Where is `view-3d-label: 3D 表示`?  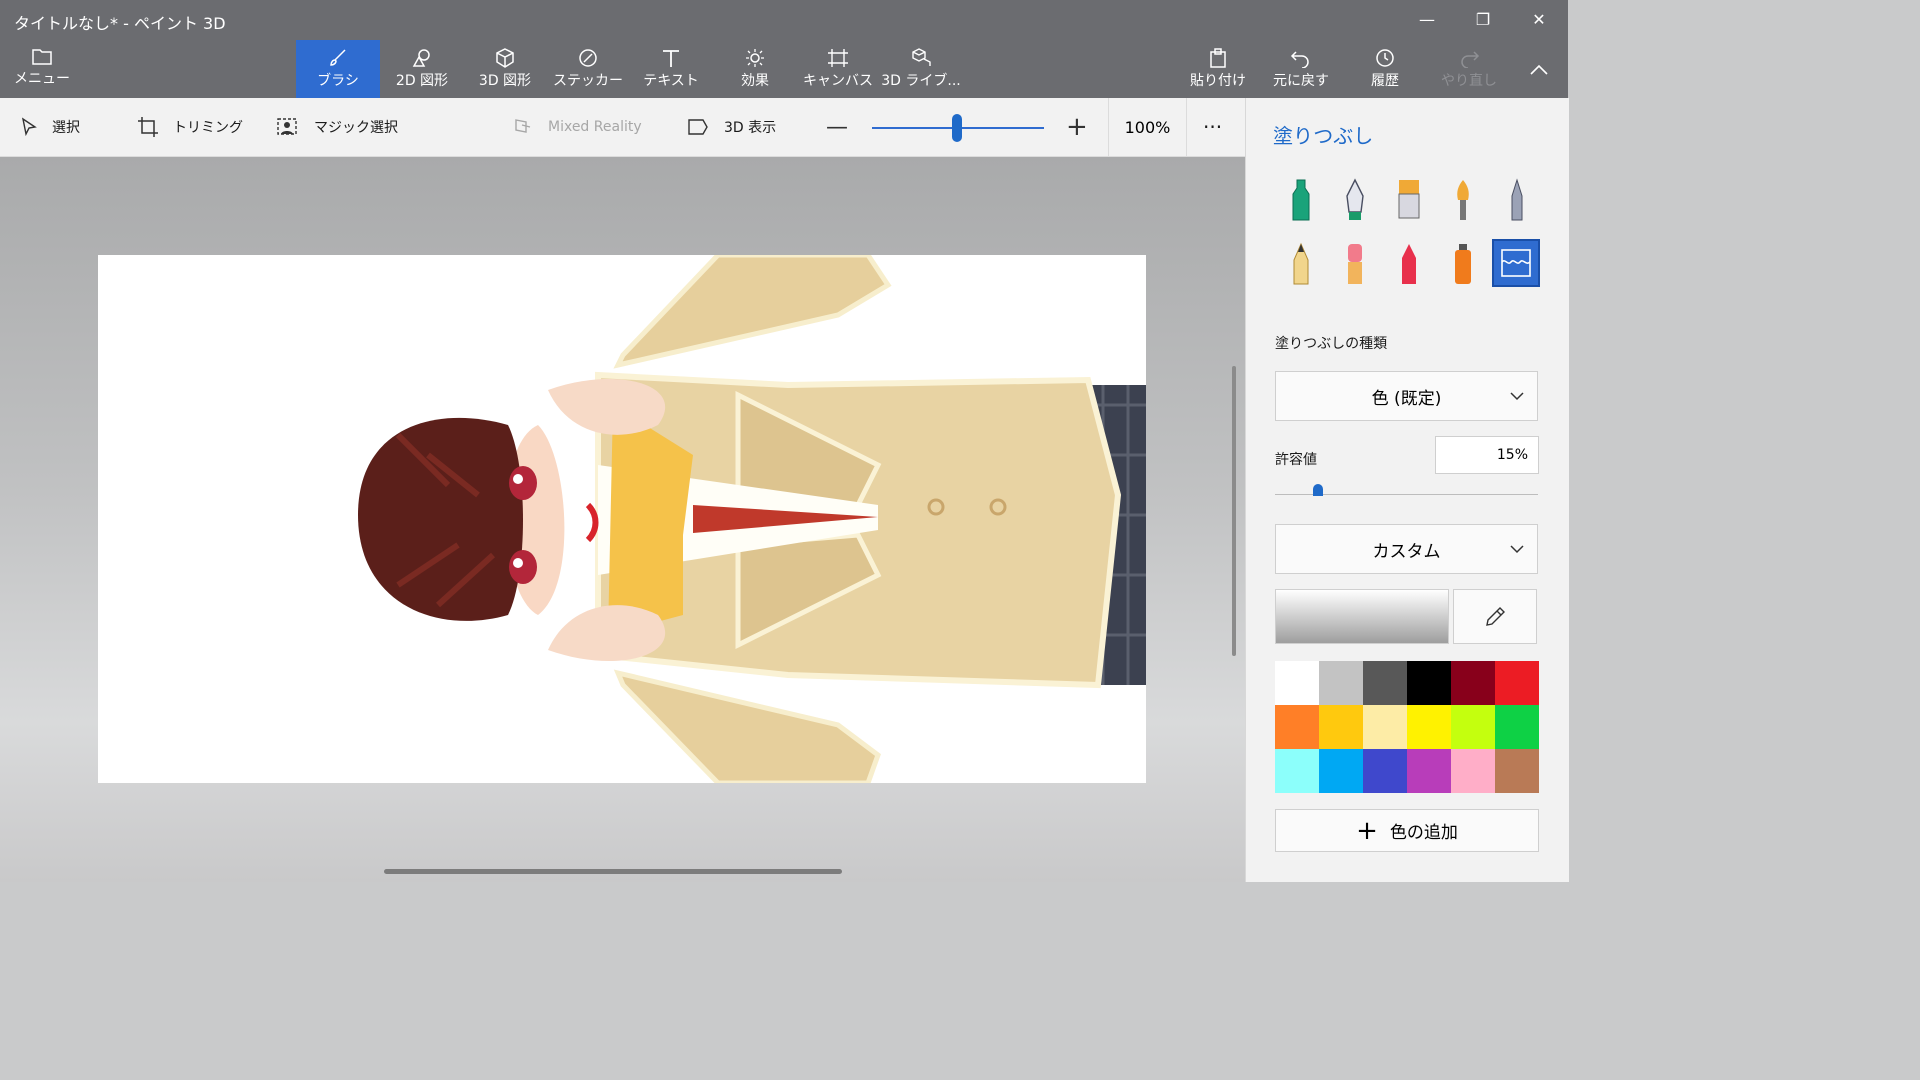 view-3d-label: 3D 表示 is located at coordinates (750, 128).